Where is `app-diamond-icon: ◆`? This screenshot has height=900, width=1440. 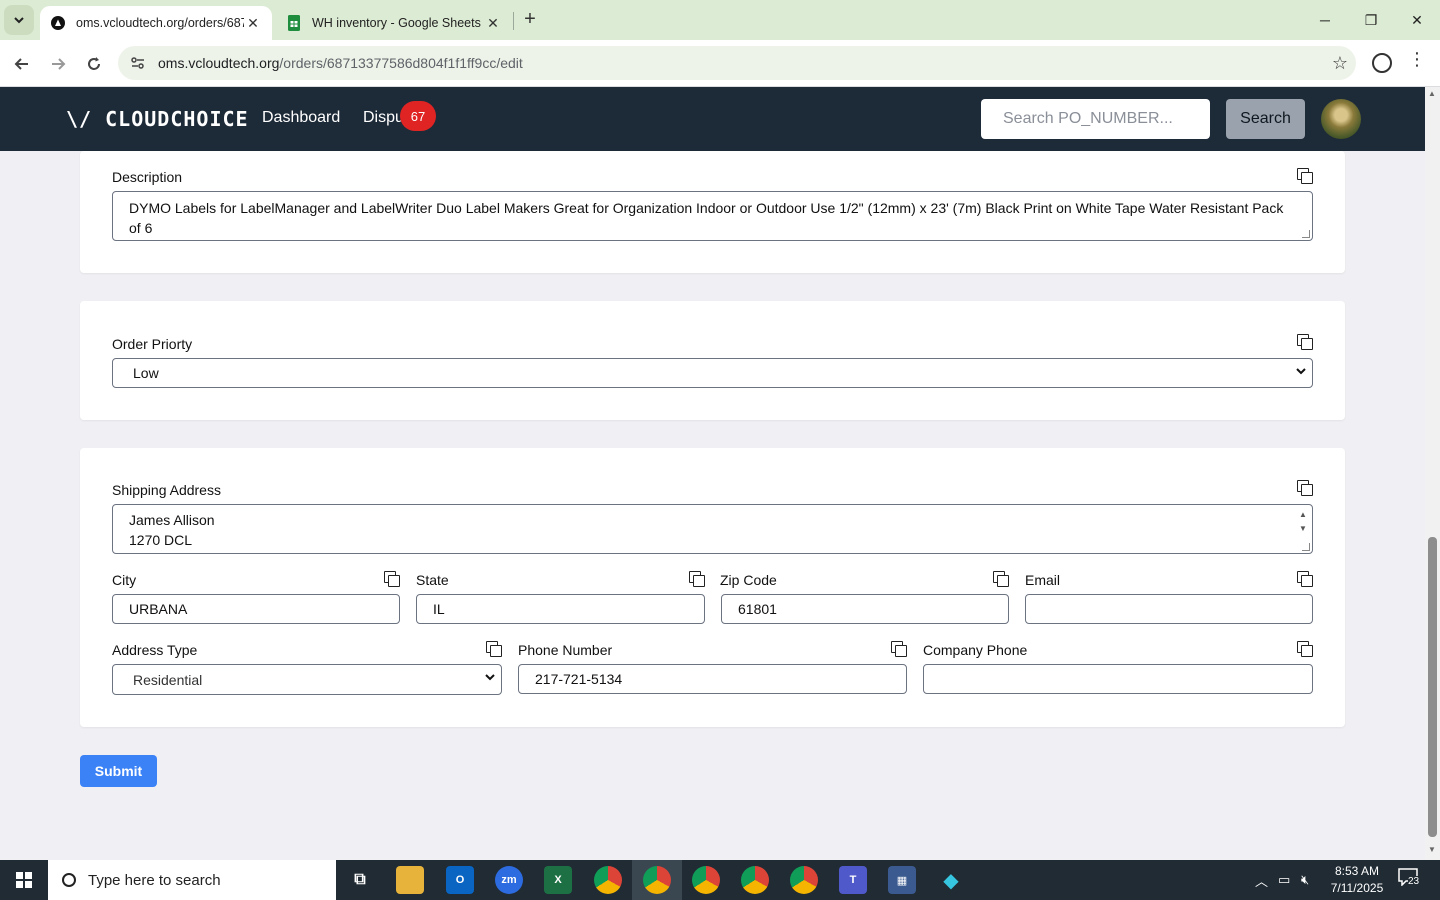 app-diamond-icon: ◆ is located at coordinates (951, 880).